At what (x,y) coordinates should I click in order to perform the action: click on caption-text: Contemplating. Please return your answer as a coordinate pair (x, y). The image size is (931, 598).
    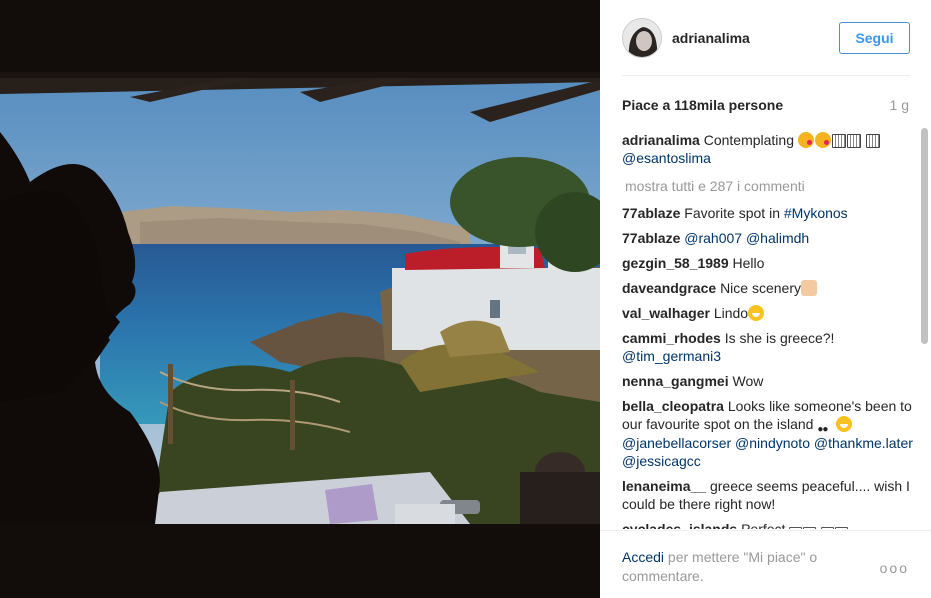
    Looking at the image, I should click on (748, 140).